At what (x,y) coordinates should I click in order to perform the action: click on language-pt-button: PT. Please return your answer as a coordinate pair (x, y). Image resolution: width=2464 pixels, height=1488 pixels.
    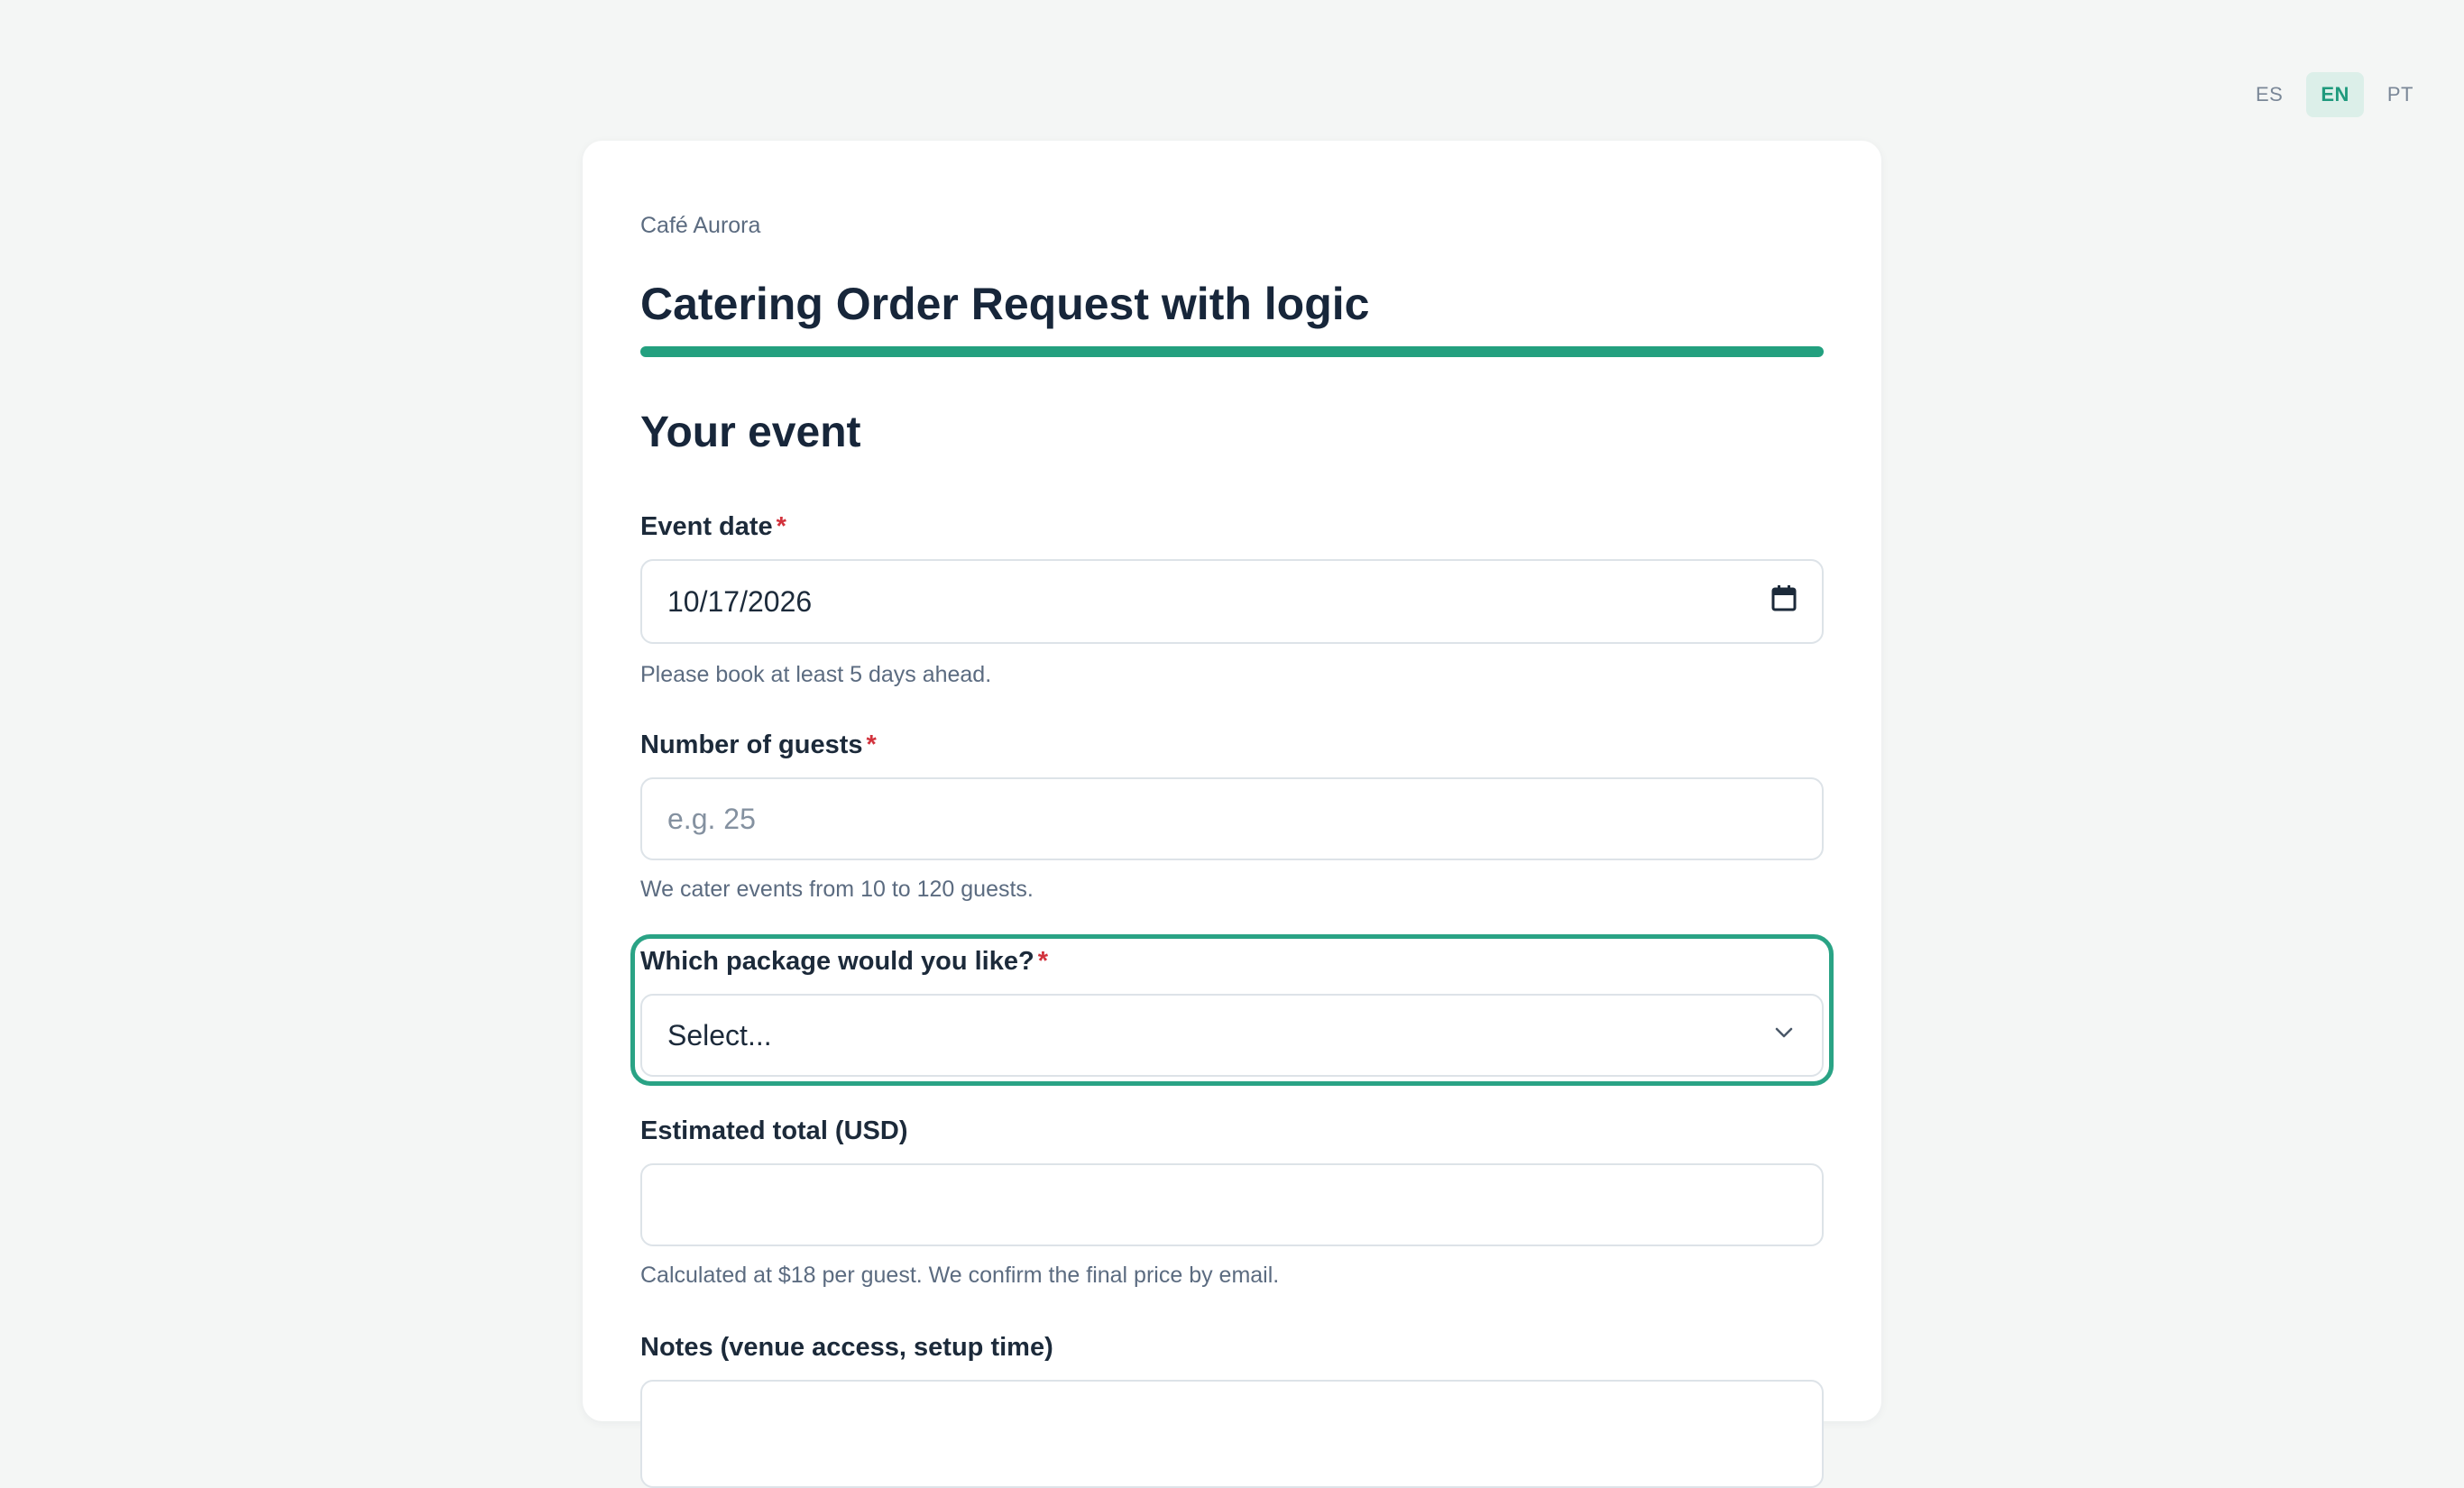
    Looking at the image, I should click on (2401, 95).